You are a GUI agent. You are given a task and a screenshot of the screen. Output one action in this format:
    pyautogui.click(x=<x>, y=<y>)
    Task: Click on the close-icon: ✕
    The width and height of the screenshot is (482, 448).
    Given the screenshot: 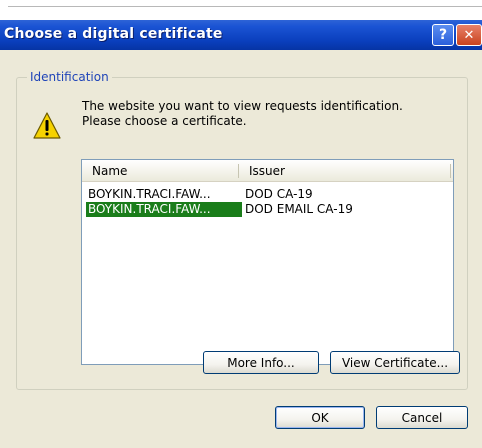 What is the action you would take?
    pyautogui.click(x=469, y=35)
    